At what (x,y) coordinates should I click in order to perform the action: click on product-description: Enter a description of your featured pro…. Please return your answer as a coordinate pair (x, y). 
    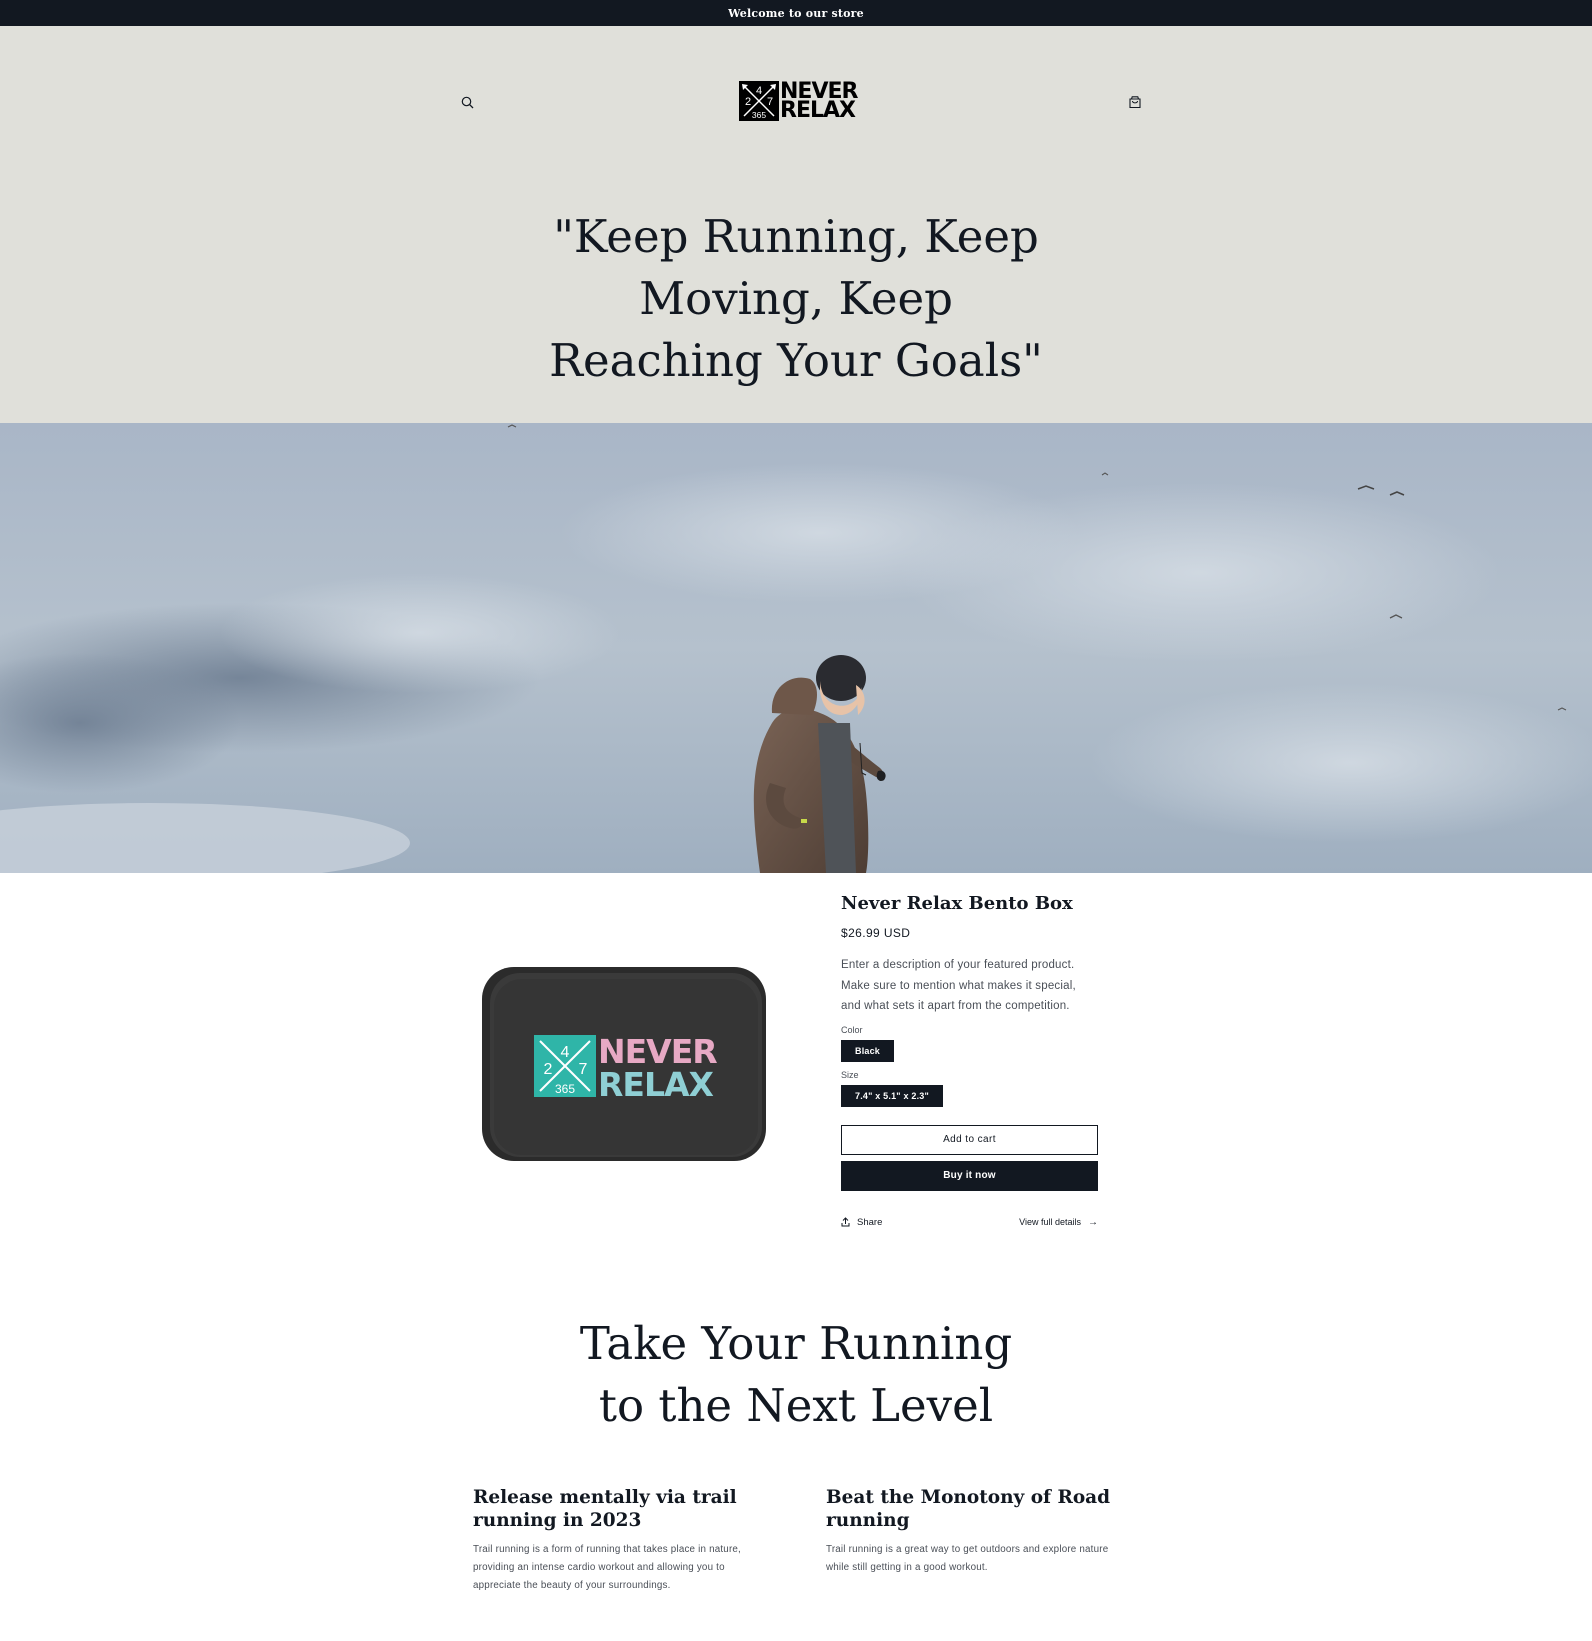
    Looking at the image, I should click on (958, 985).